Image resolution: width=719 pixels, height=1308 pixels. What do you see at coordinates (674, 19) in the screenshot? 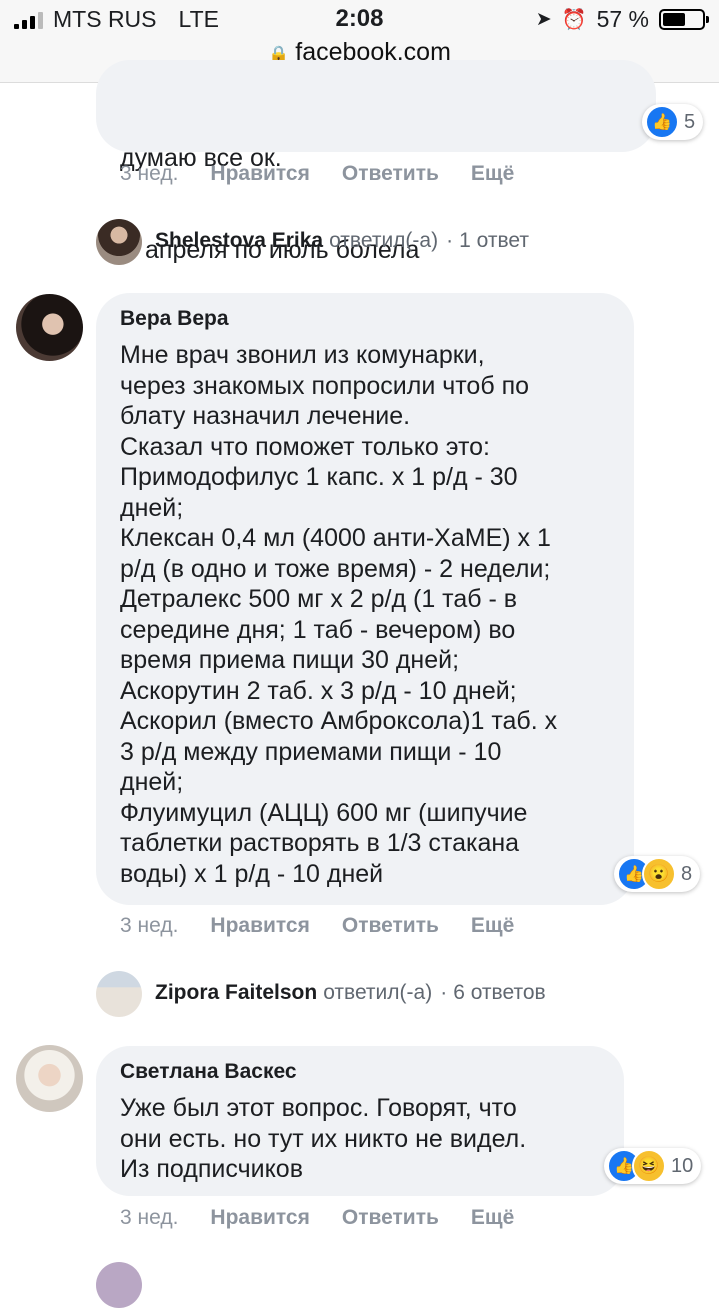
I see `battery-fill` at bounding box center [674, 19].